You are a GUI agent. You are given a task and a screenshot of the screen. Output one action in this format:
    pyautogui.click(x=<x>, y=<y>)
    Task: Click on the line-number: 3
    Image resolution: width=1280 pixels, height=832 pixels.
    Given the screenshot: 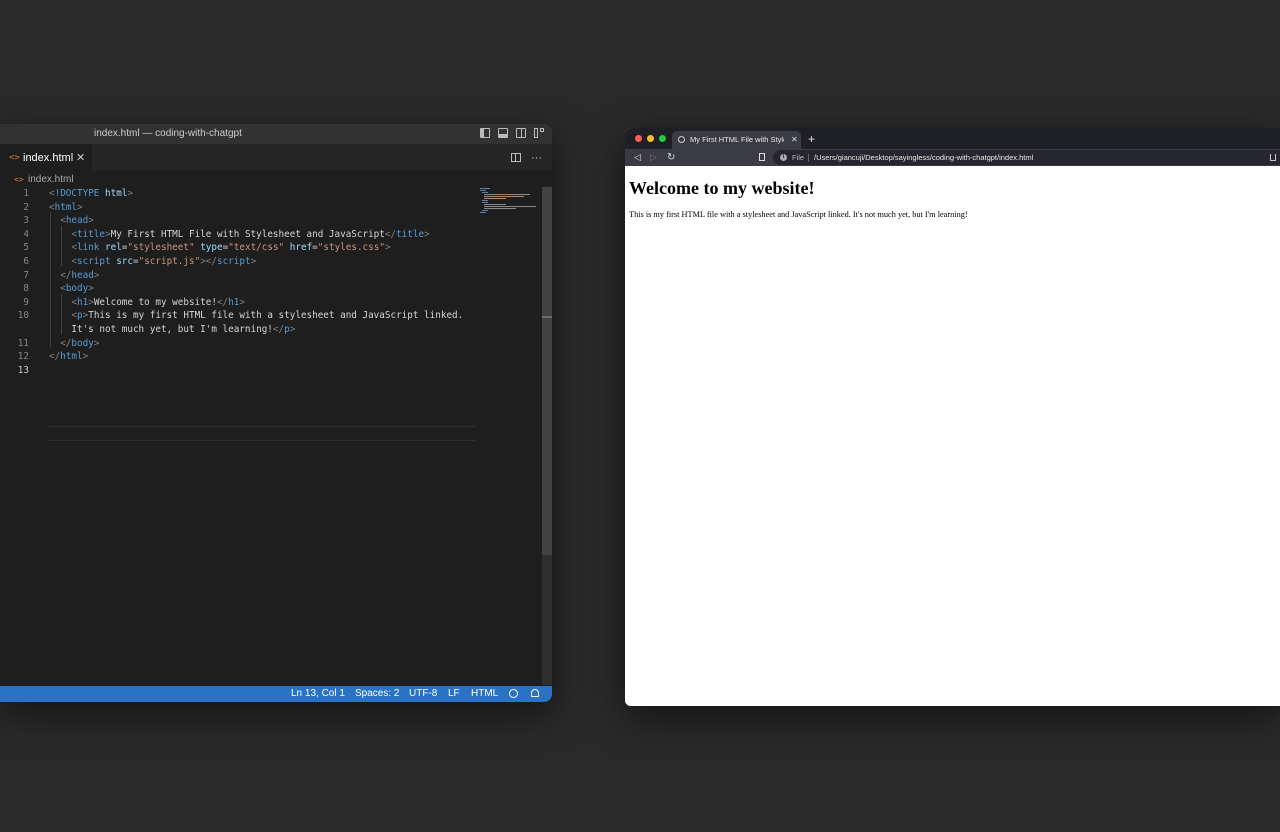 What is the action you would take?
    pyautogui.click(x=26, y=221)
    